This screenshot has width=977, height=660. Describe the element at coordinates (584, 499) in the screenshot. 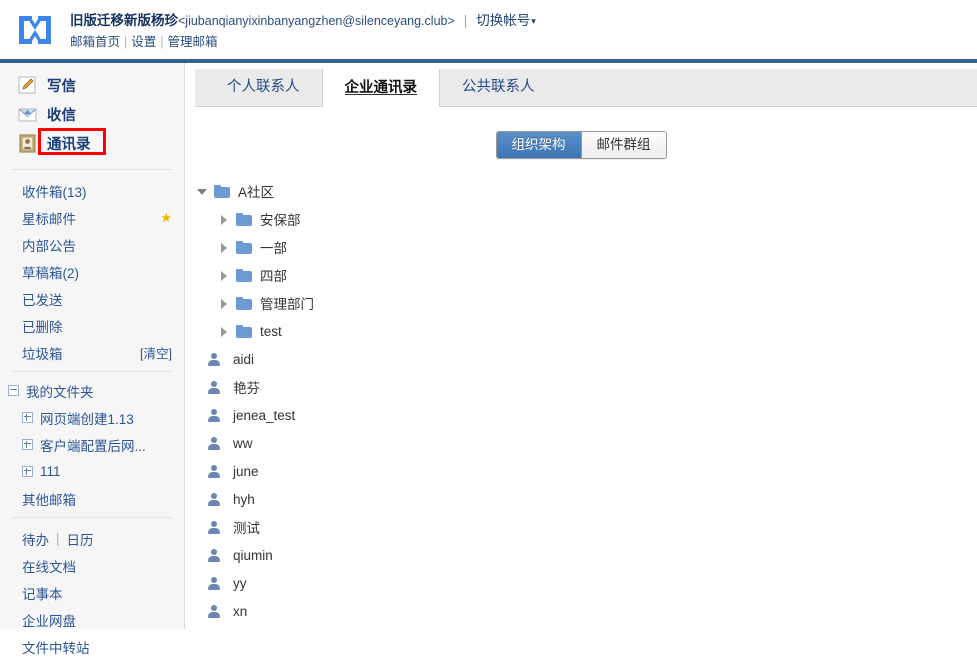

I see `contact-item: hyh` at that location.